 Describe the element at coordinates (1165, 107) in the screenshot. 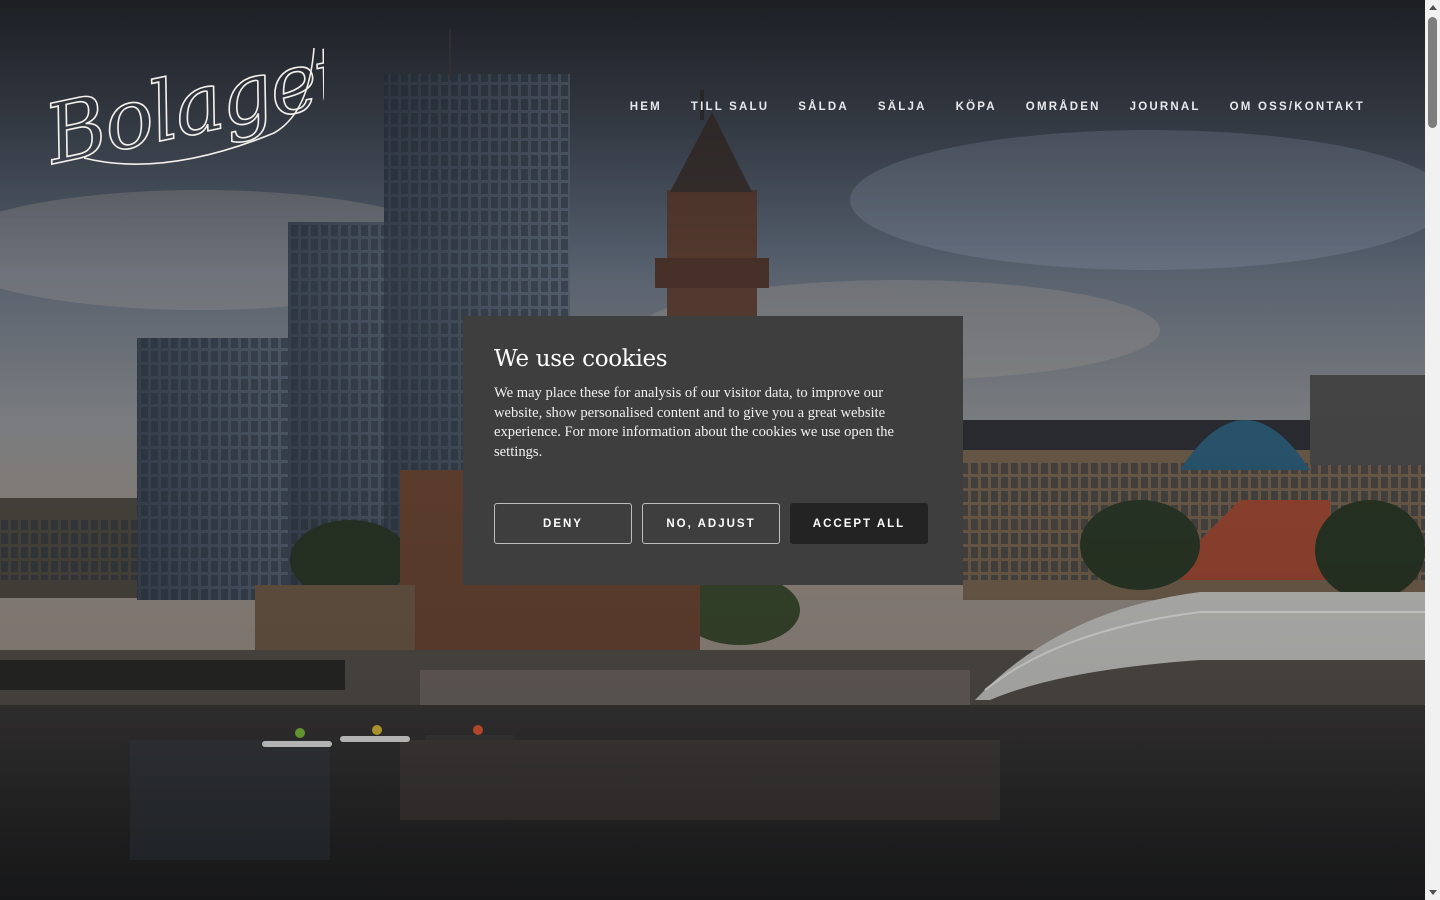

I see `nav-item-journal: JOURNAL` at that location.